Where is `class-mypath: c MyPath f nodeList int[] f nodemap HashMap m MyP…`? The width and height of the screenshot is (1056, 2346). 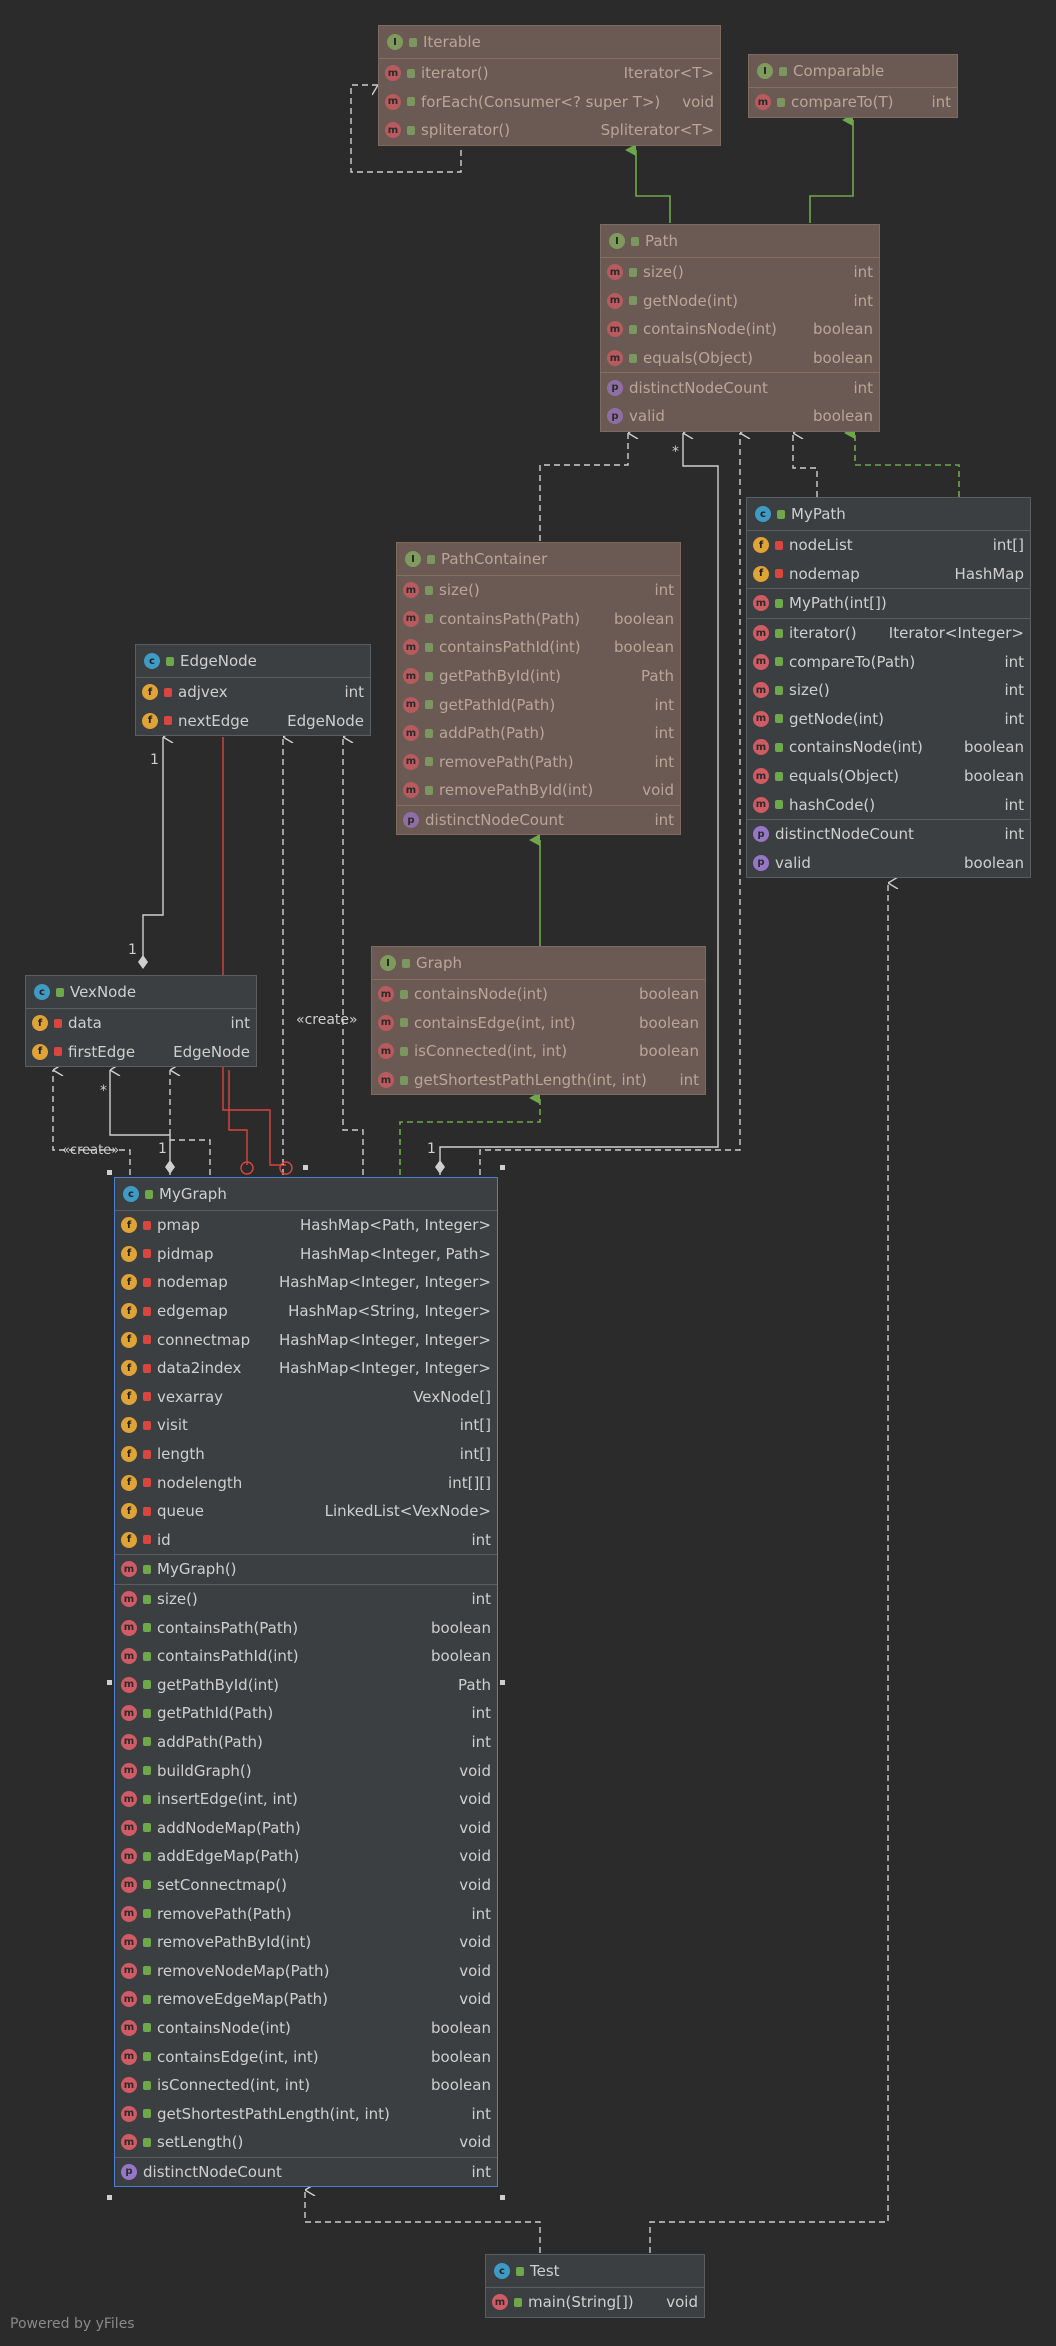 class-mypath: c MyPath f nodeList int[] f nodemap HashMap m MyP… is located at coordinates (888, 688).